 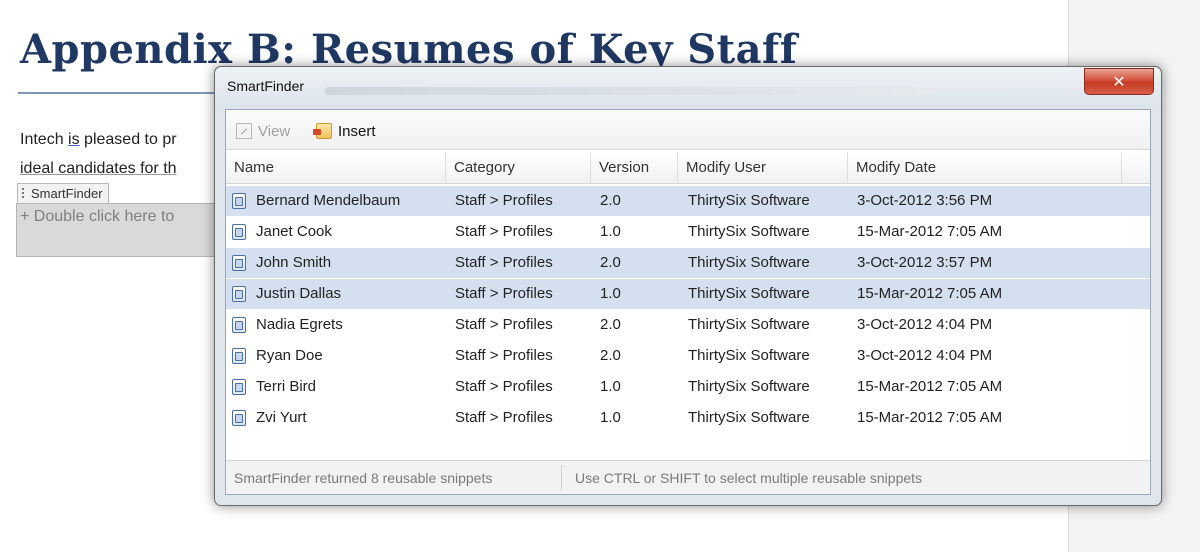 What do you see at coordinates (925, 200) in the screenshot?
I see `cell-modify-date: 3-Oct-2012 3:56 PM` at bounding box center [925, 200].